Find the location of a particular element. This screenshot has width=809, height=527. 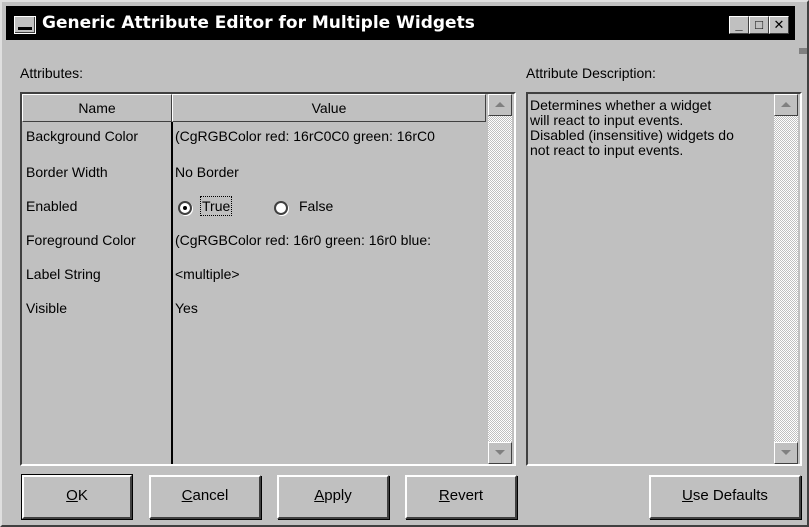

use-defaults-button: Use Defaults is located at coordinates (725, 497).